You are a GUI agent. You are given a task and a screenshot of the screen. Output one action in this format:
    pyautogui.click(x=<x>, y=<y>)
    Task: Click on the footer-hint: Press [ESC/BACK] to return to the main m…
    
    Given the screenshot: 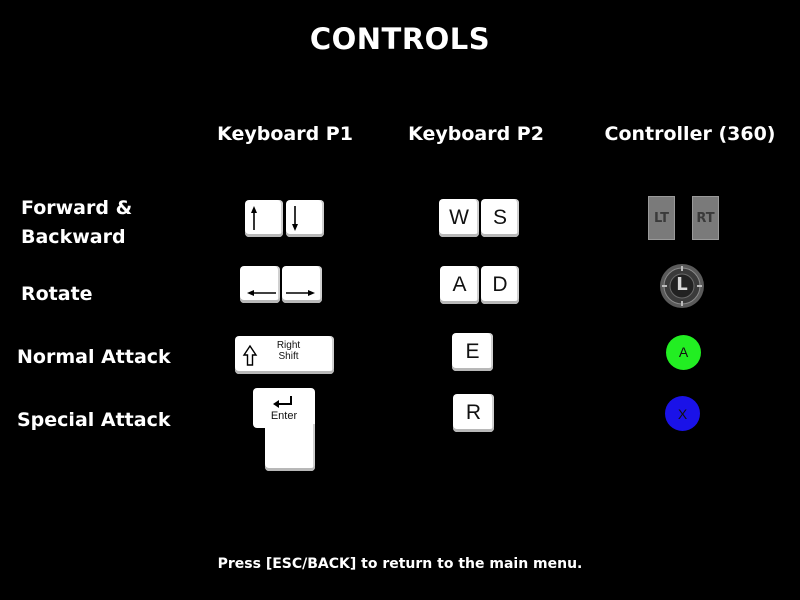 What is the action you would take?
    pyautogui.click(x=400, y=564)
    